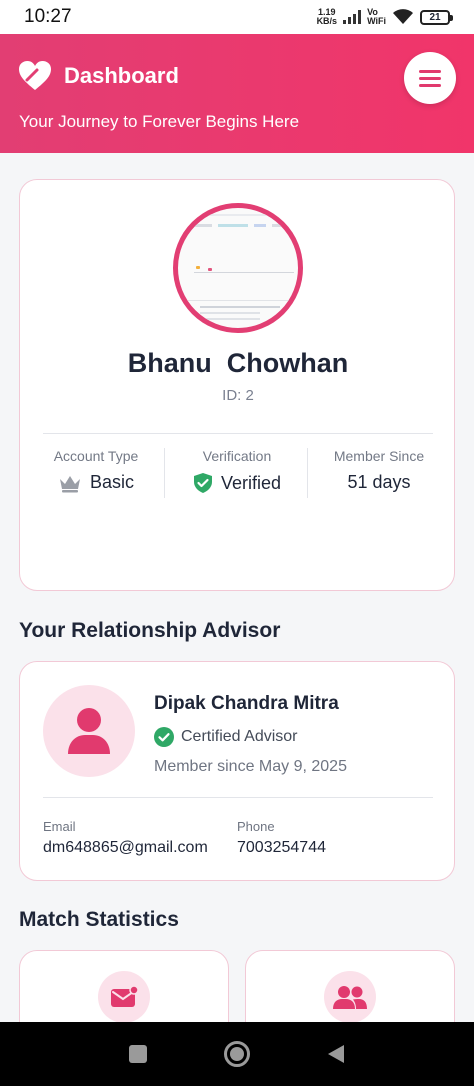 This screenshot has width=474, height=1086. I want to click on advisor-member-since: Member since May 9, 2025, so click(250, 766).